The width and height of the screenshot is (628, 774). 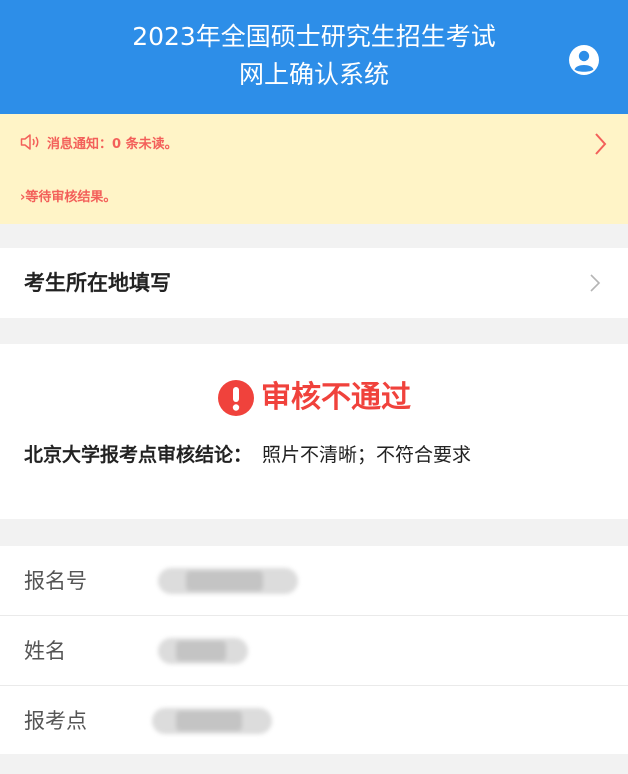 What do you see at coordinates (367, 455) in the screenshot?
I see `review-conclusion-value: 照片不清晰；不符合要求` at bounding box center [367, 455].